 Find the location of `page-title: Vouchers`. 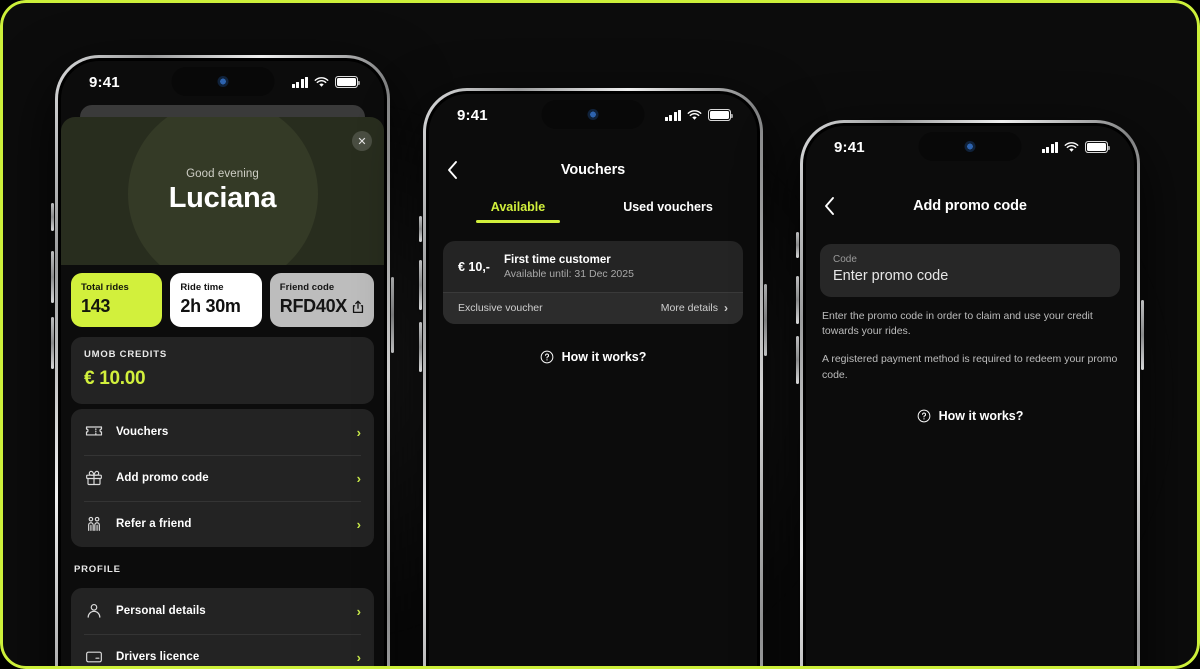

page-title: Vouchers is located at coordinates (593, 170).